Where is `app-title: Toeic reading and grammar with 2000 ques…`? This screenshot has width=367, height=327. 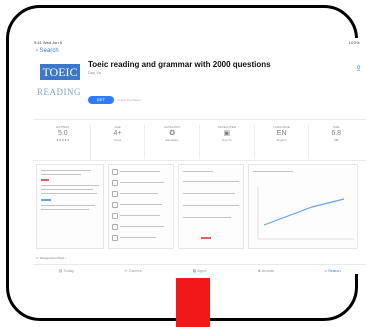
app-title: Toeic reading and grammar with 2000 ques… is located at coordinates (179, 64).